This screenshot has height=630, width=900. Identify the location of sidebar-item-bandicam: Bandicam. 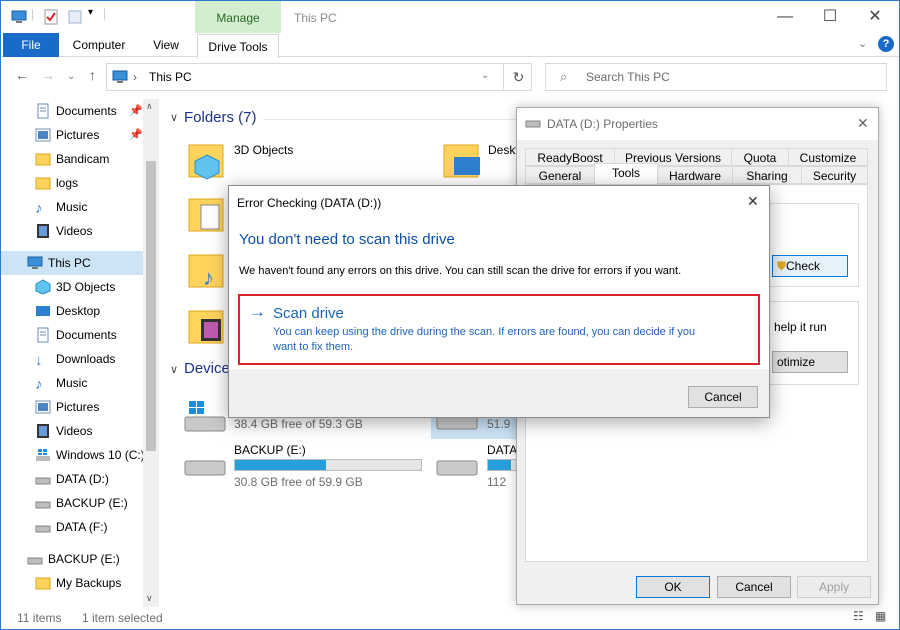
(72, 159).